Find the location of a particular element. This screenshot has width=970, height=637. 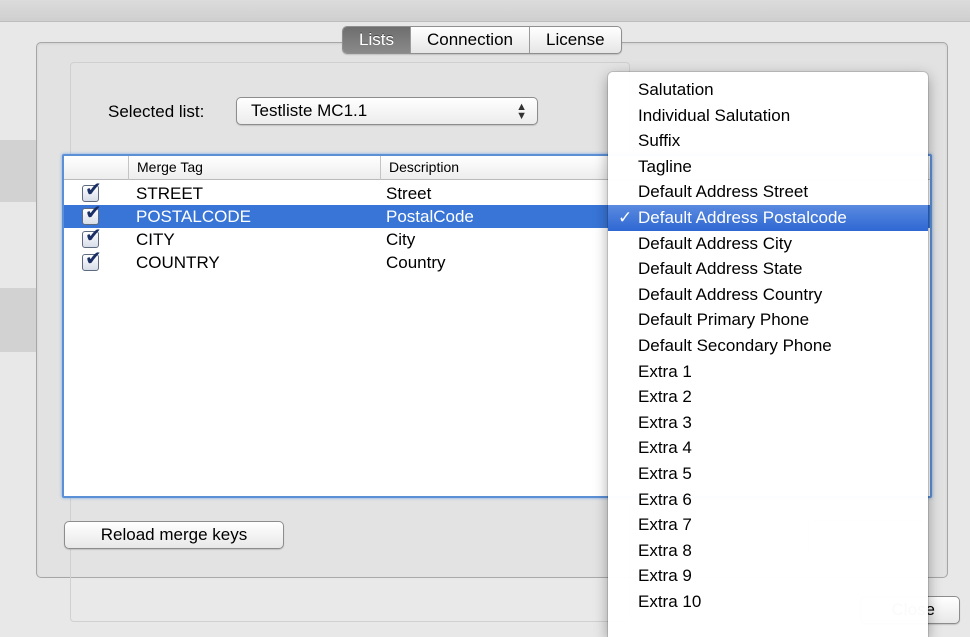

description-cell: PostalCode is located at coordinates (430, 216).